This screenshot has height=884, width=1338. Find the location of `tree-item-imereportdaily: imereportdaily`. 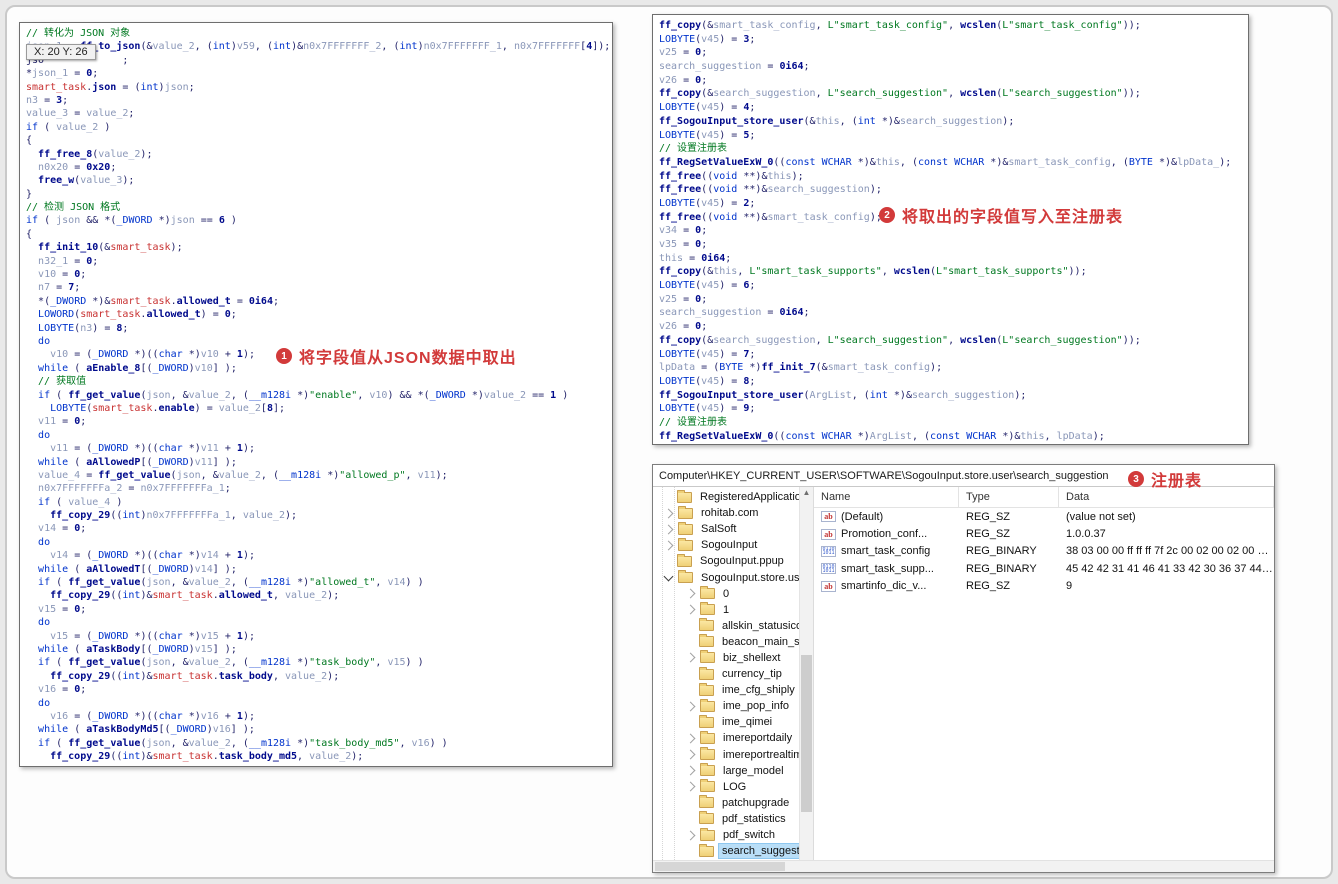

tree-item-imereportdaily: imereportdaily is located at coordinates (733, 738).